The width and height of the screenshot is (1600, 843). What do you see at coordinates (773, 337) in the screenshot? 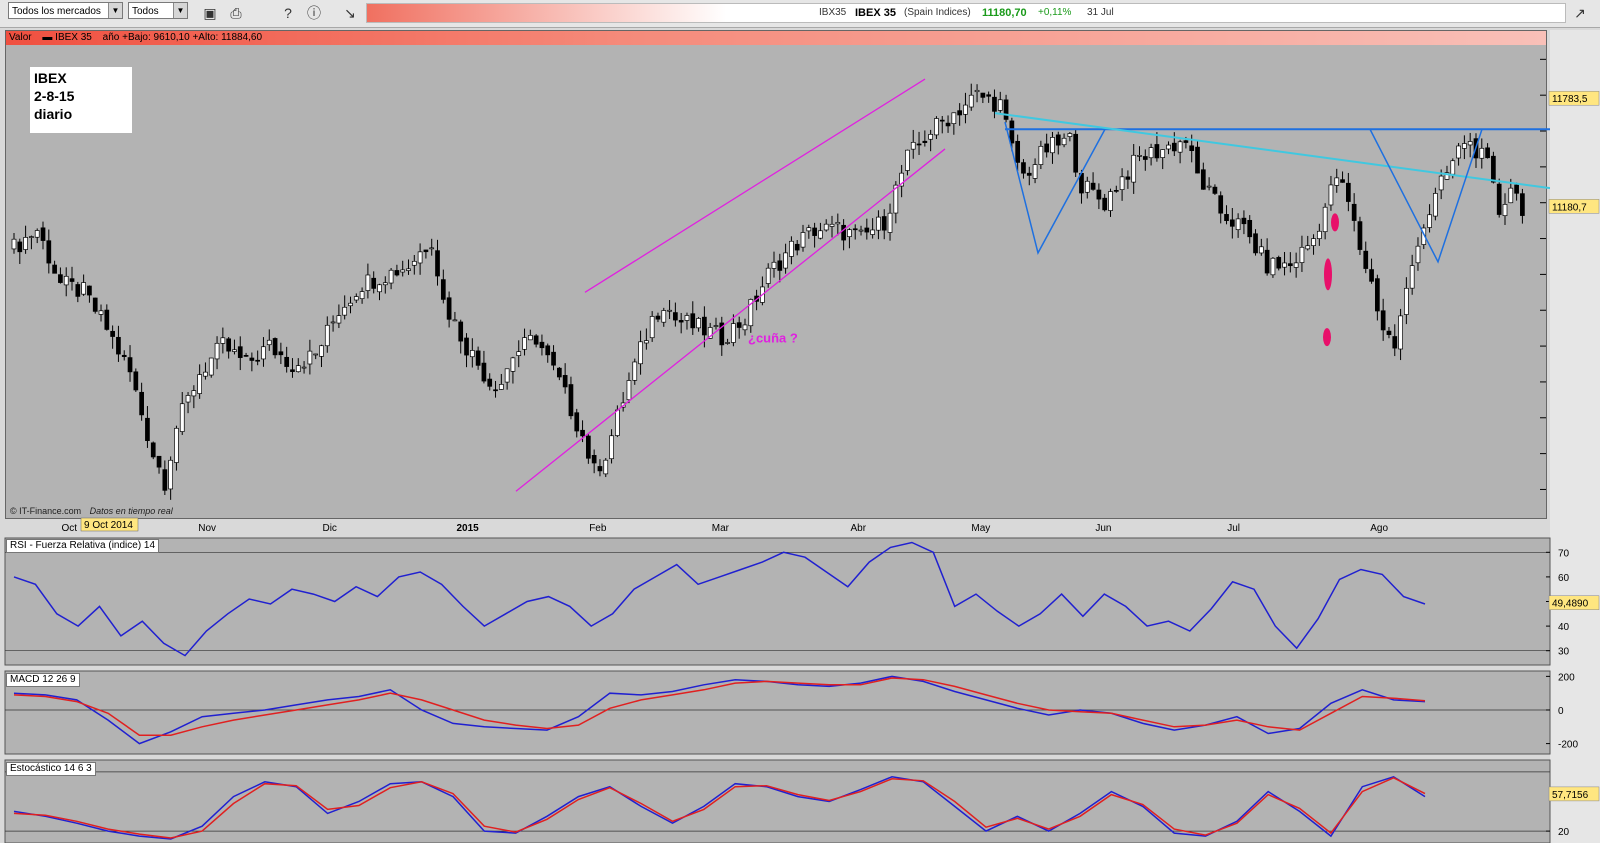
I see `wedge-annotation: ¿cuña ?` at bounding box center [773, 337].